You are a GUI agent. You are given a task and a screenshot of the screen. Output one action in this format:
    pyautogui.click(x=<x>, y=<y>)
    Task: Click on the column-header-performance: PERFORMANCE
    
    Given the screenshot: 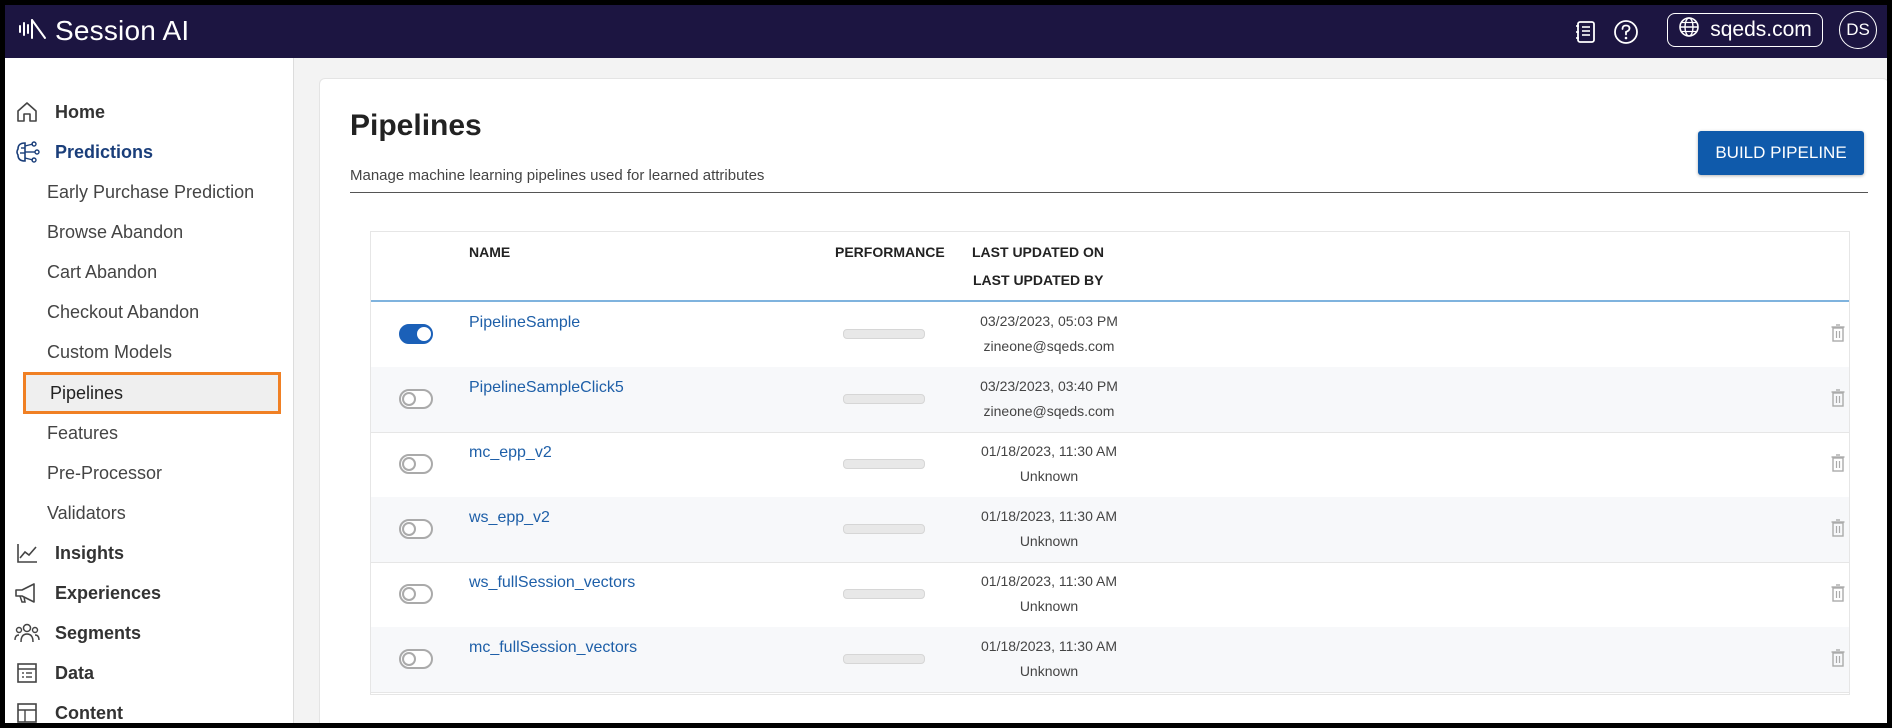 What is the action you would take?
    pyautogui.click(x=890, y=252)
    